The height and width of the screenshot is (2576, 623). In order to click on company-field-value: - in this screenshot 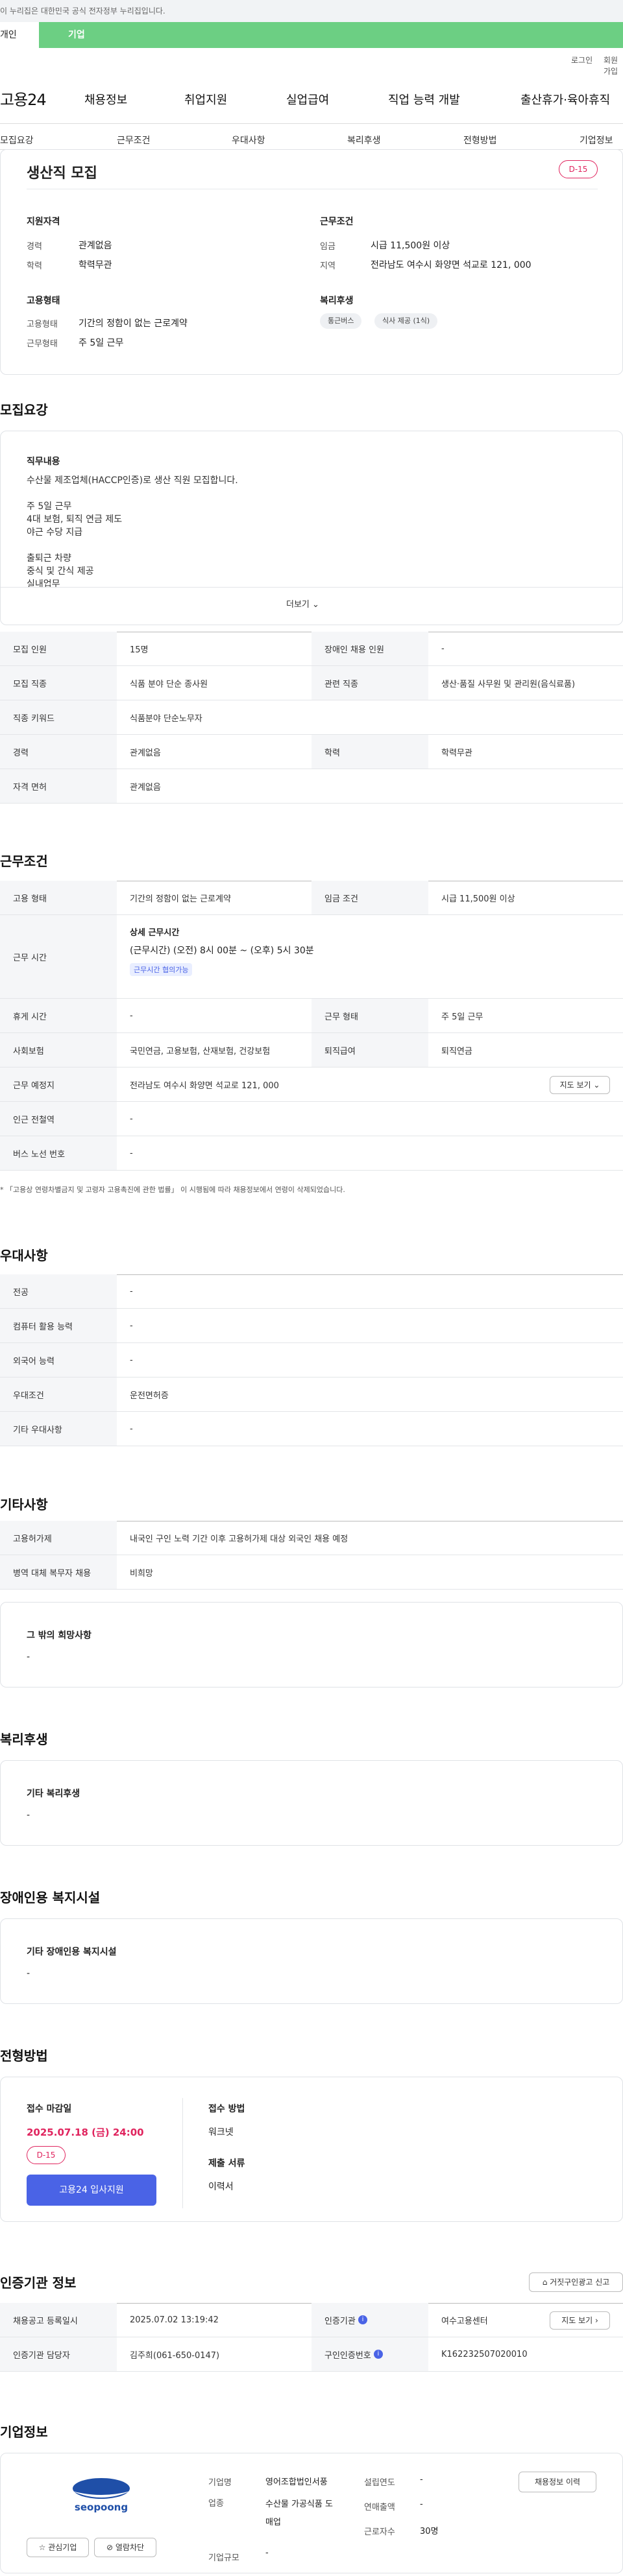, I will do `click(421, 2480)`.